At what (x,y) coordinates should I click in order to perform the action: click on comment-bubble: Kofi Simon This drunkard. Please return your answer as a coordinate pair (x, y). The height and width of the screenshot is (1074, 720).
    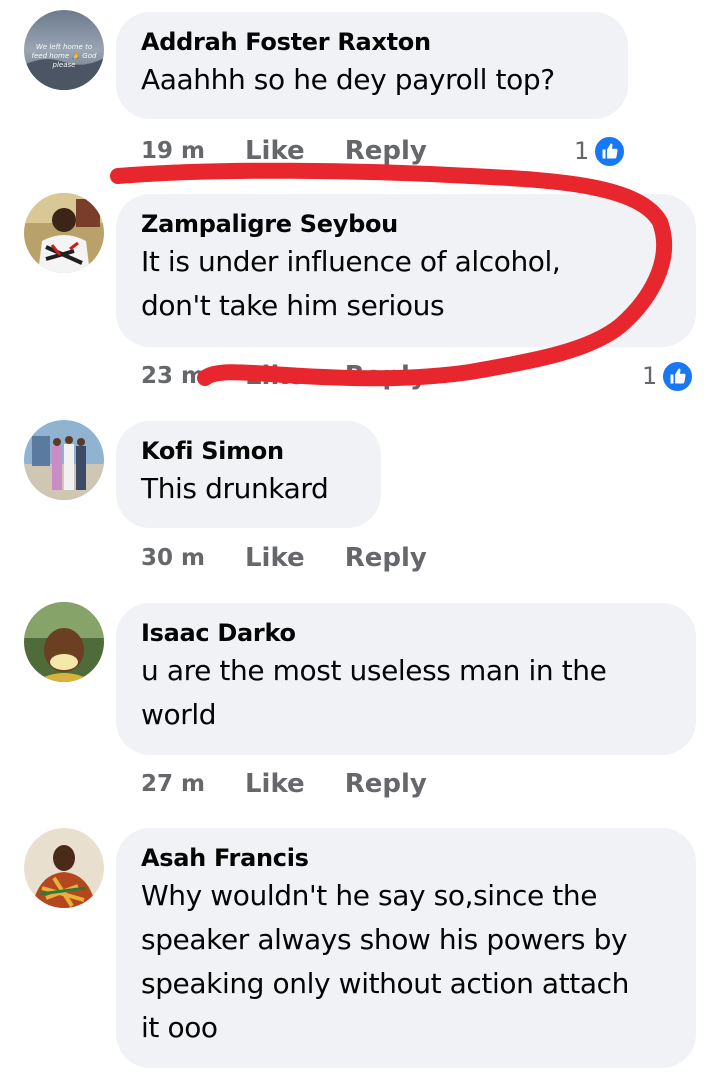
    Looking at the image, I should click on (248, 474).